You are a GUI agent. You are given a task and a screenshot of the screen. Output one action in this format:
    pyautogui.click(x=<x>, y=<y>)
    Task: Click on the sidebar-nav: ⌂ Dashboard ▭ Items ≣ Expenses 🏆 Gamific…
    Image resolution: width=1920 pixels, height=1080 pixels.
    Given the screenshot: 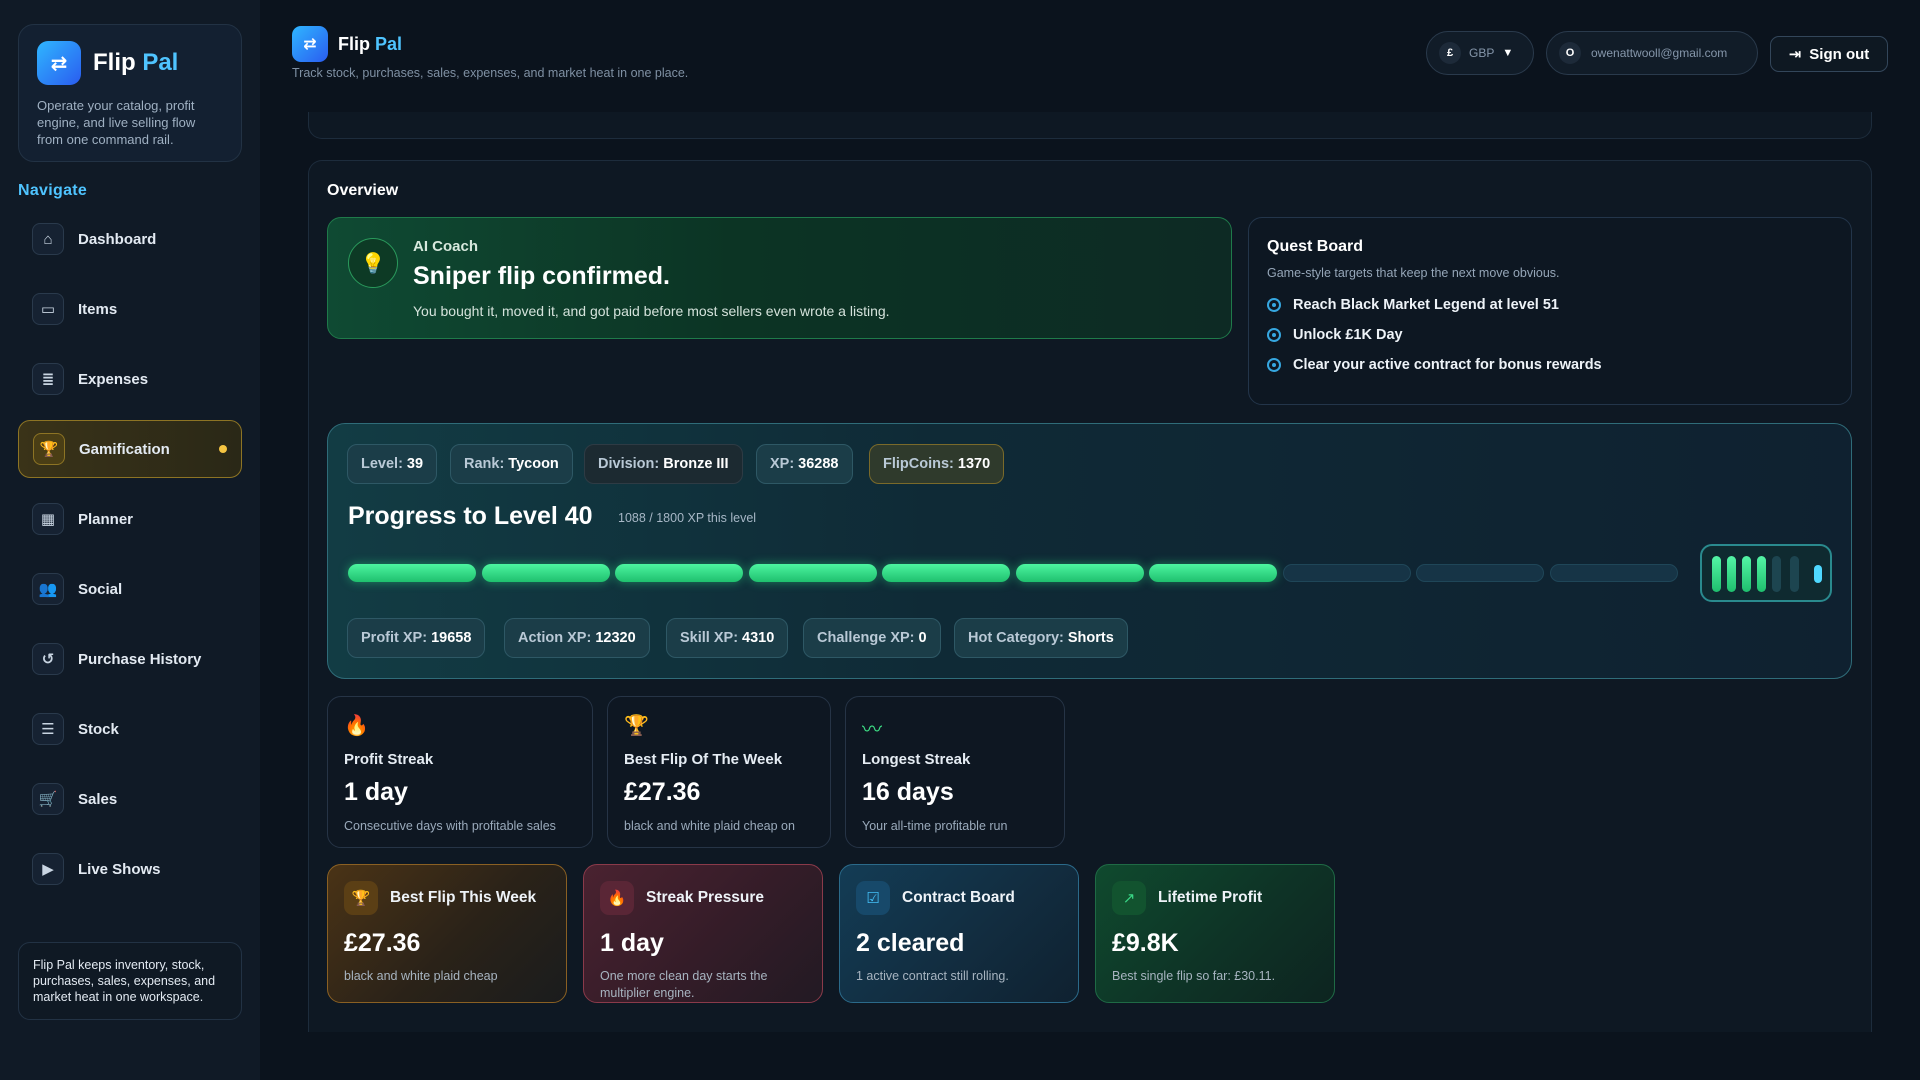 What is the action you would take?
    pyautogui.click(x=130, y=554)
    